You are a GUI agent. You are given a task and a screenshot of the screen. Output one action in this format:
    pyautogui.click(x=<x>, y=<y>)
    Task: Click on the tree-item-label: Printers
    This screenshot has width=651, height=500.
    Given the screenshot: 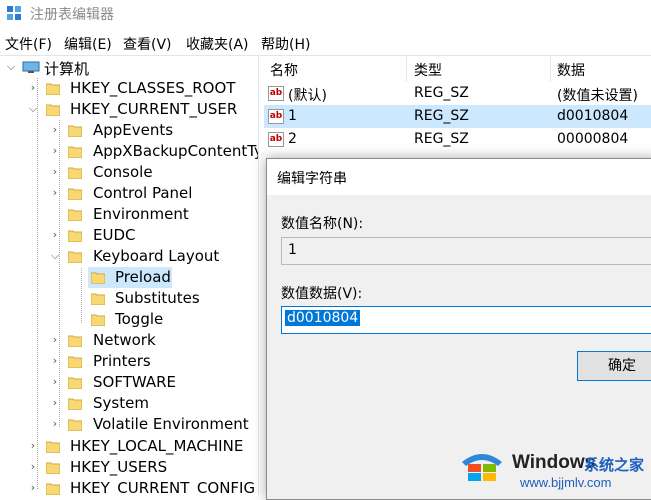 What is the action you would take?
    pyautogui.click(x=122, y=361)
    